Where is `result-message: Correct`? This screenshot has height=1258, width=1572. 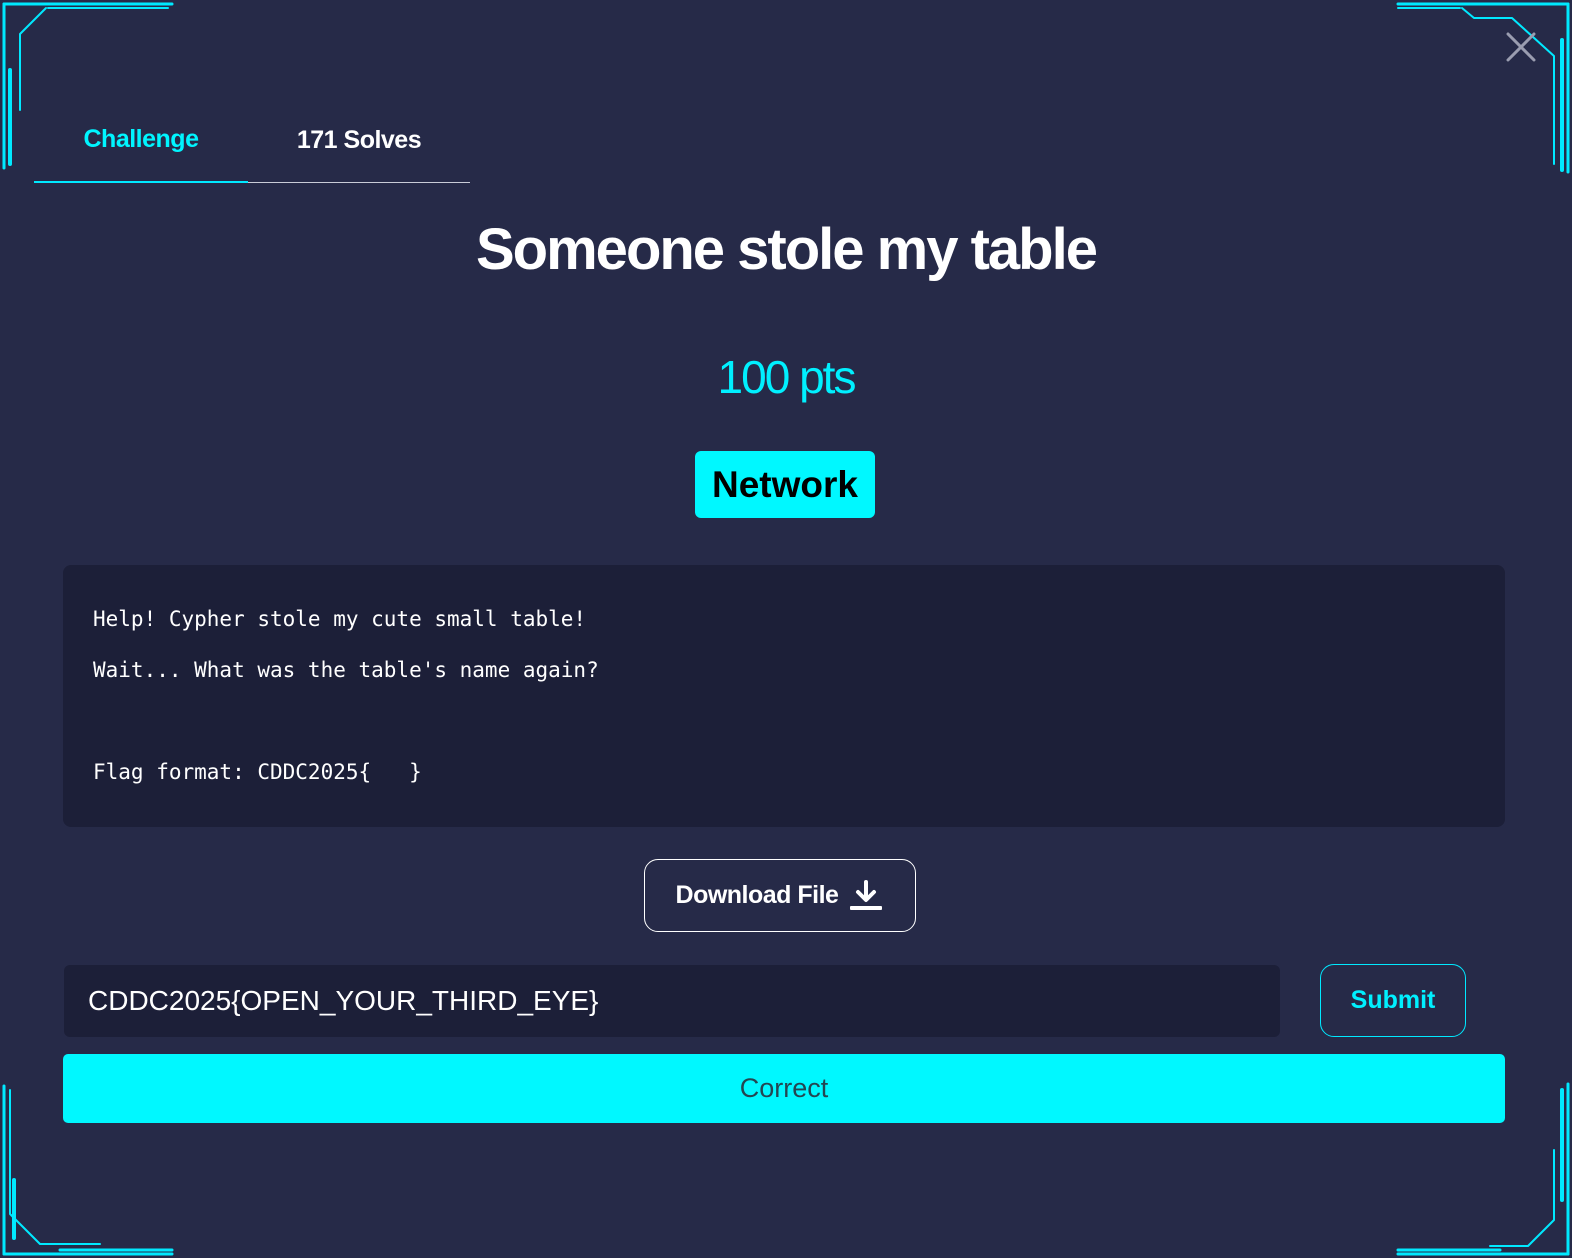 result-message: Correct is located at coordinates (784, 1088).